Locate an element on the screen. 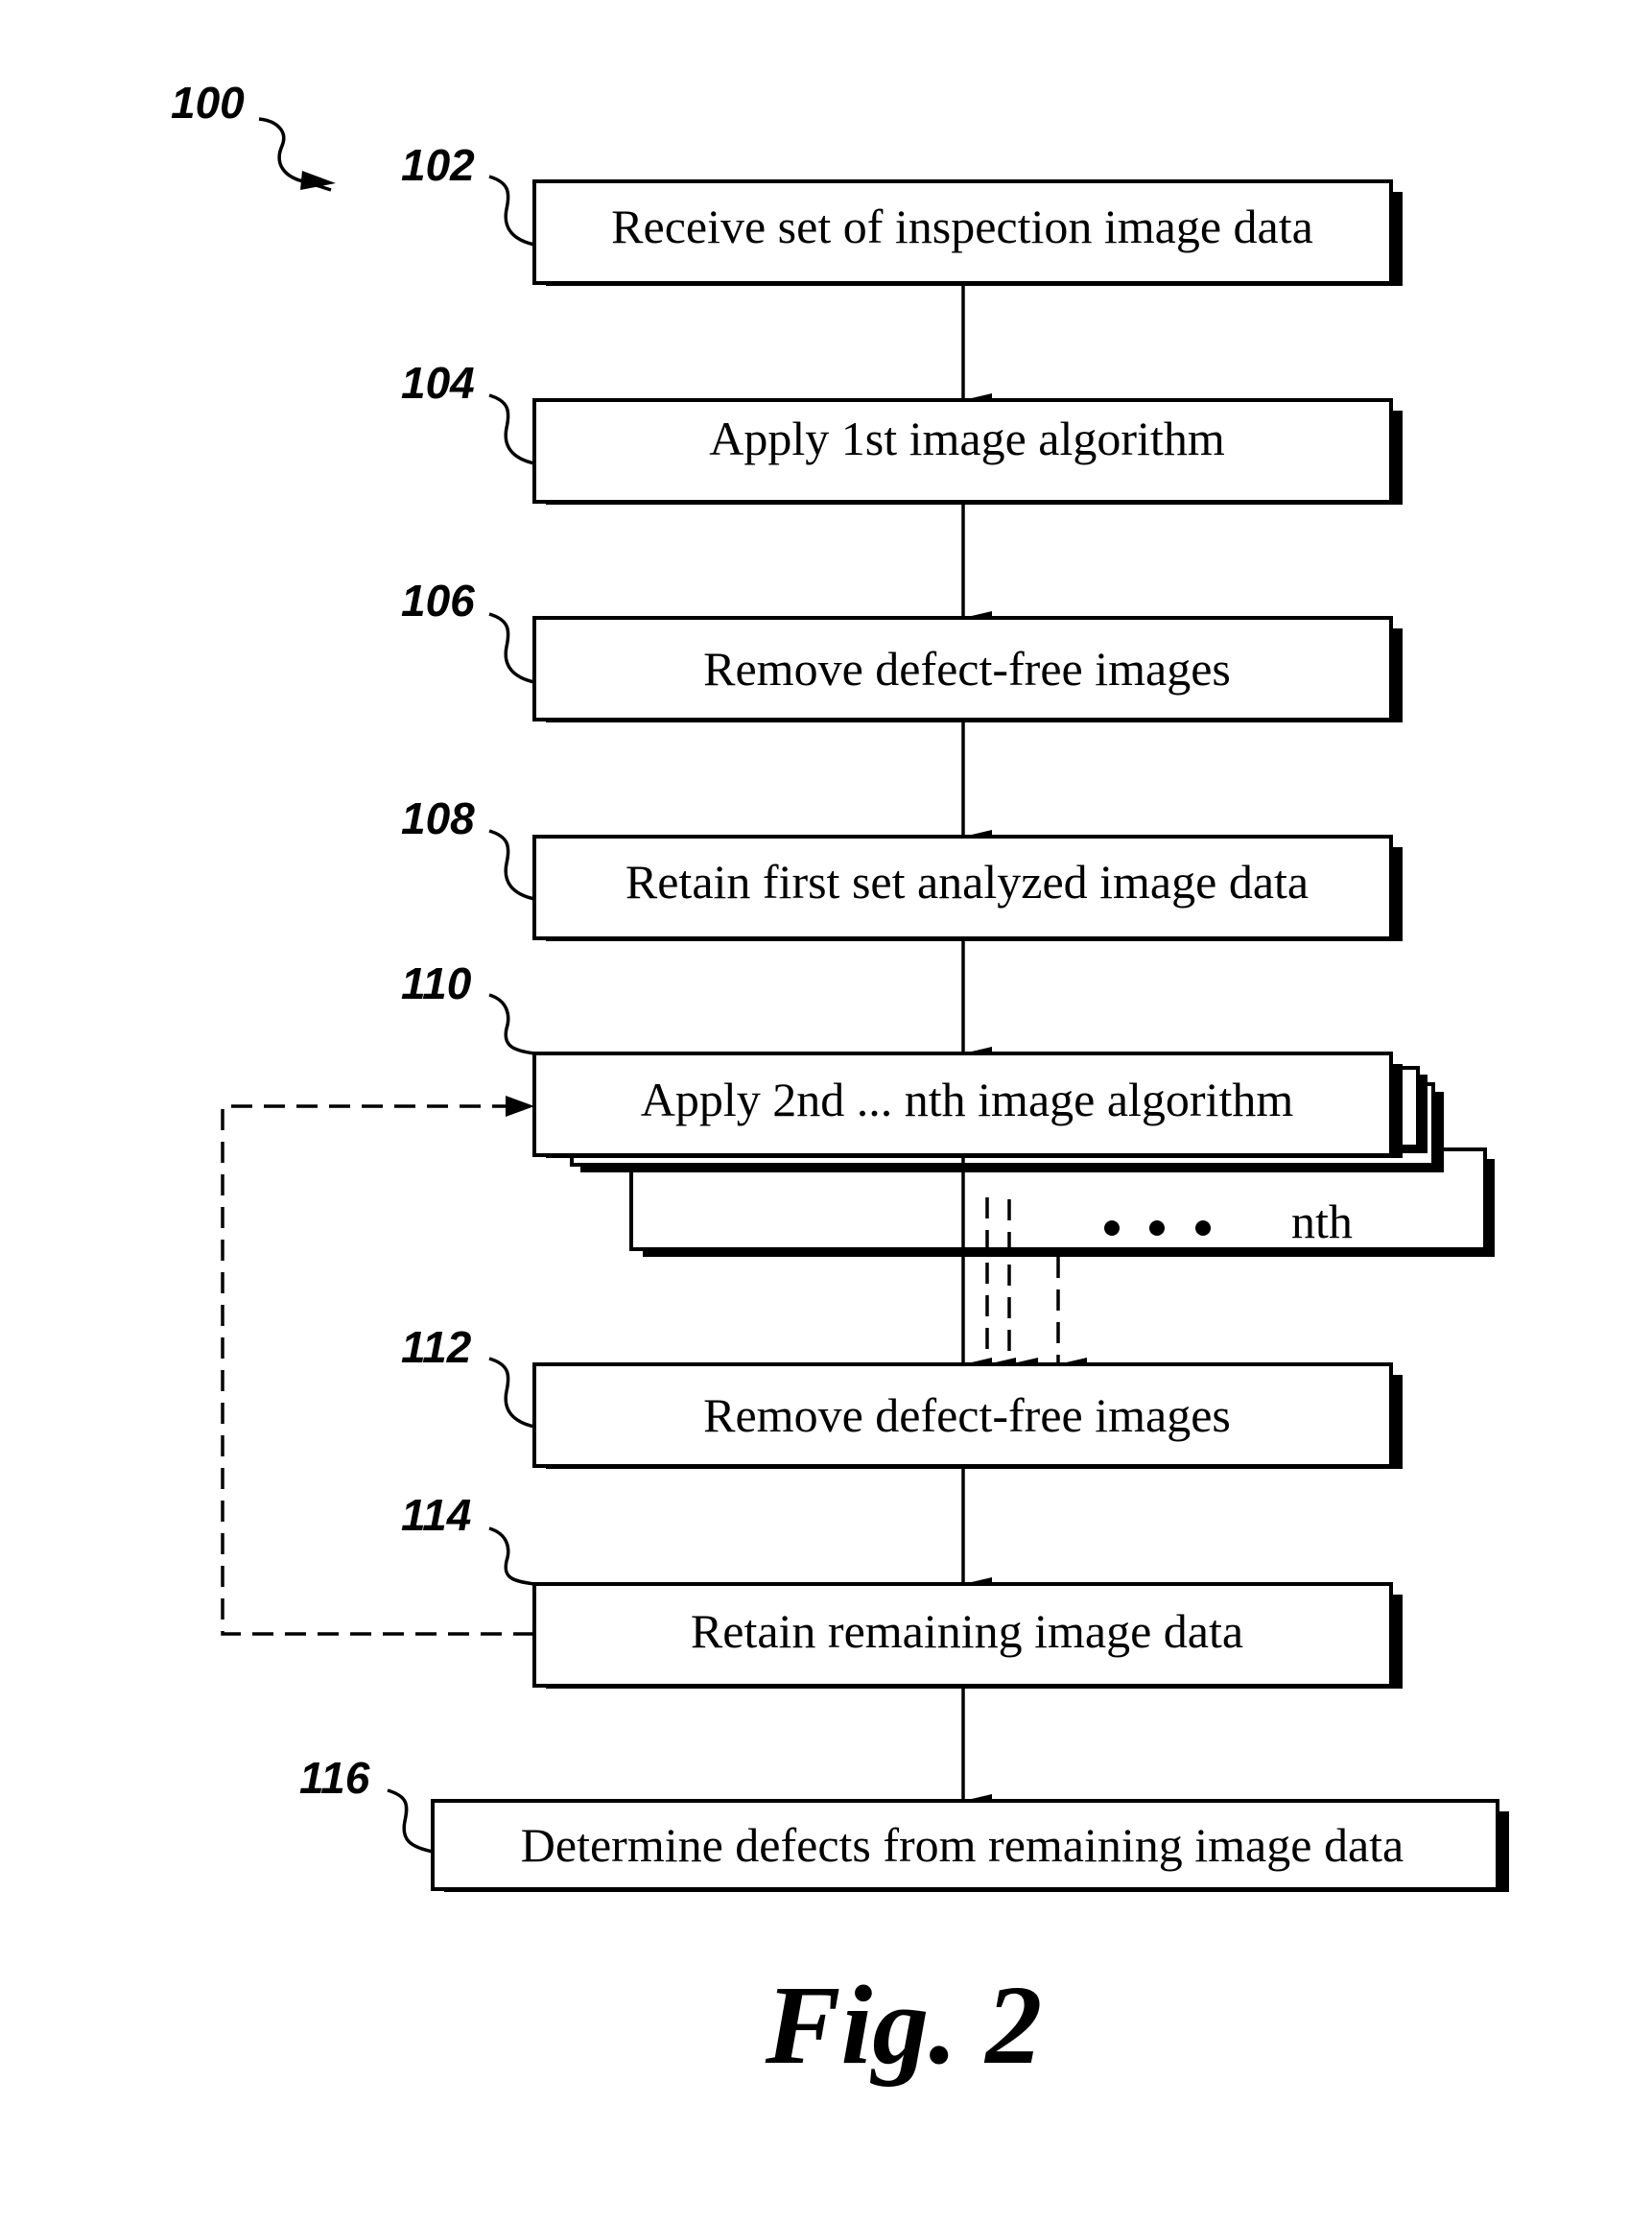 The height and width of the screenshot is (2223, 1652). step-112-leader is located at coordinates (512, 1393).